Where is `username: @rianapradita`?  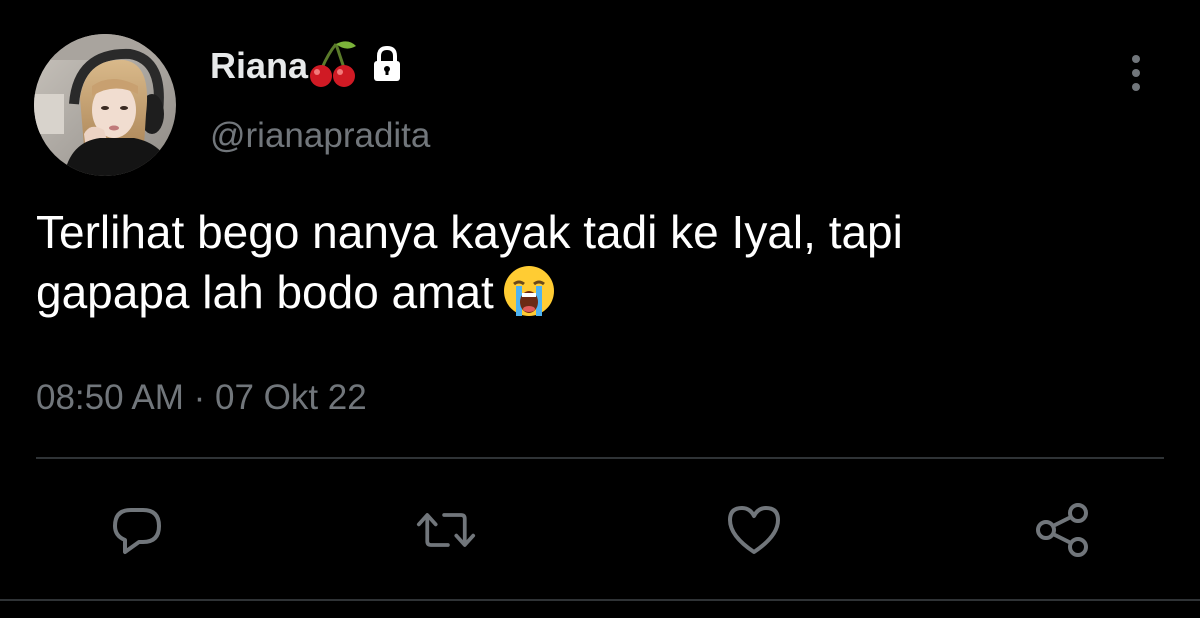
username: @rianapradita is located at coordinates (320, 136).